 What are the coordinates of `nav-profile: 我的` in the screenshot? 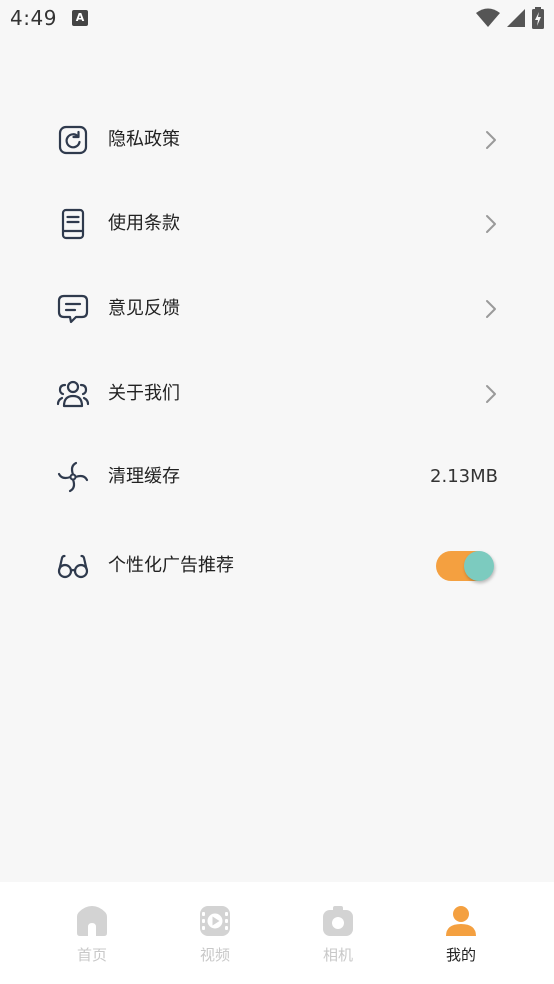 It's located at (461, 939).